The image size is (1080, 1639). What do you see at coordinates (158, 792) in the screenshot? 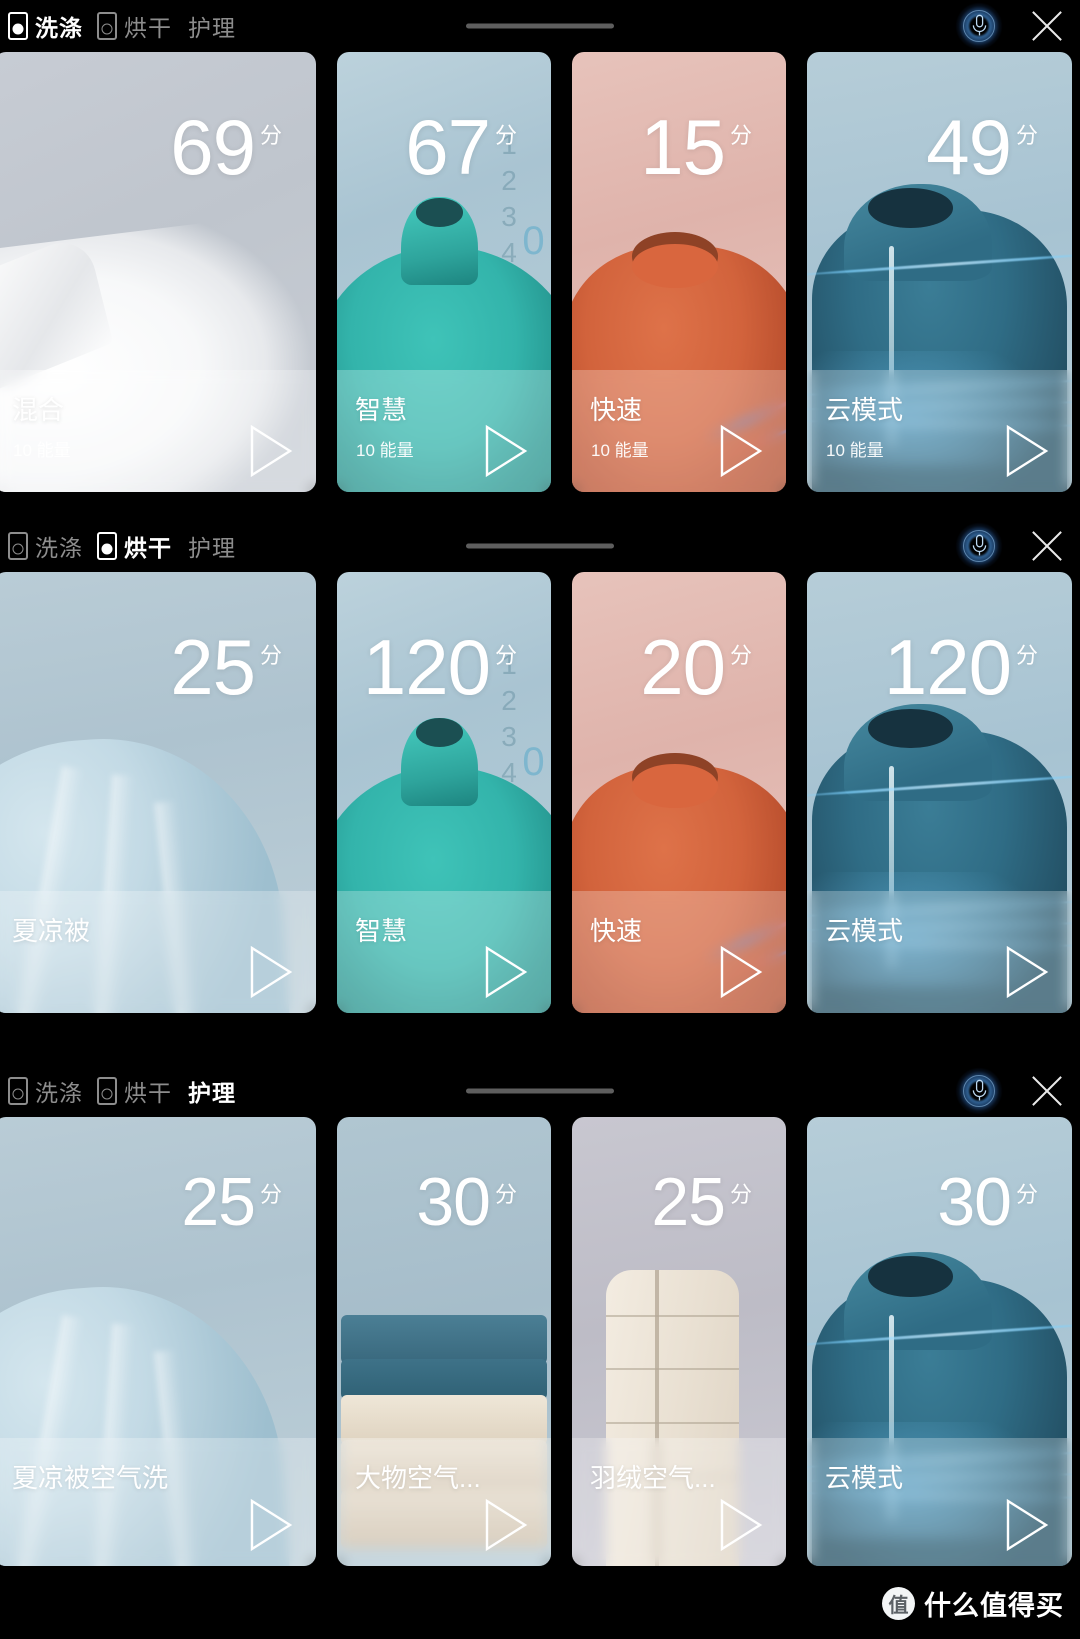
I see `program-card: 25 分 夏凉被` at bounding box center [158, 792].